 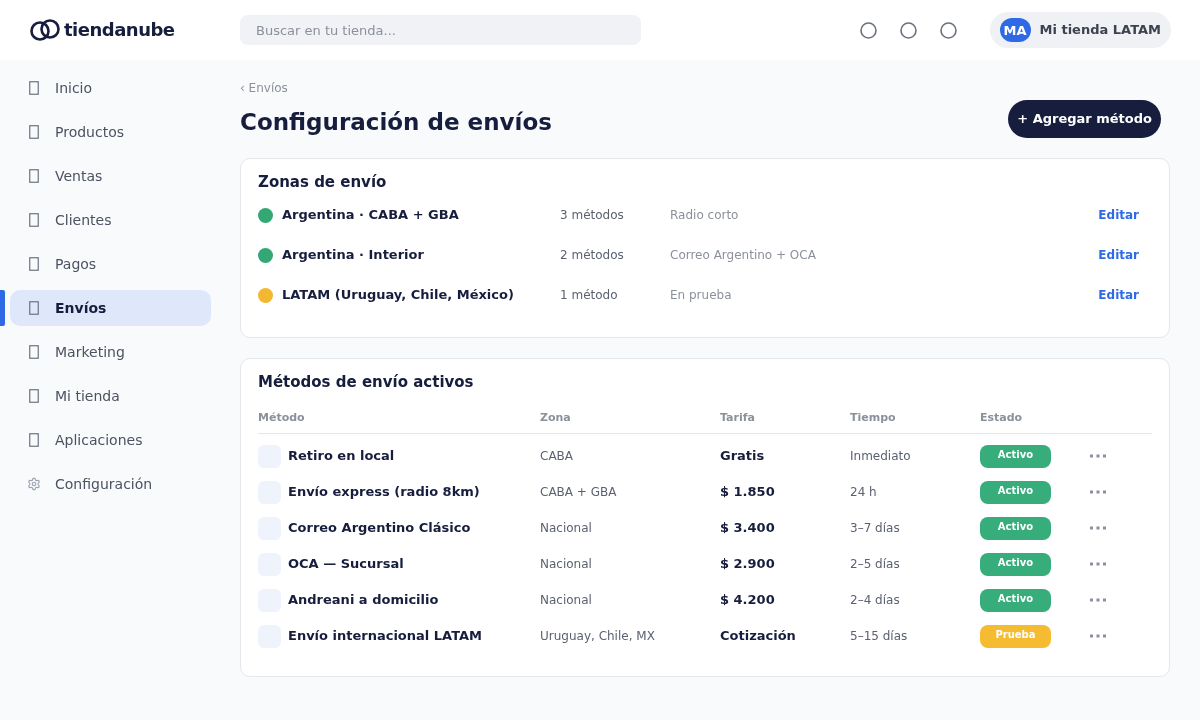 What do you see at coordinates (1080, 30) in the screenshot?
I see `store-menu-button: MA Mi tienda LATAM` at bounding box center [1080, 30].